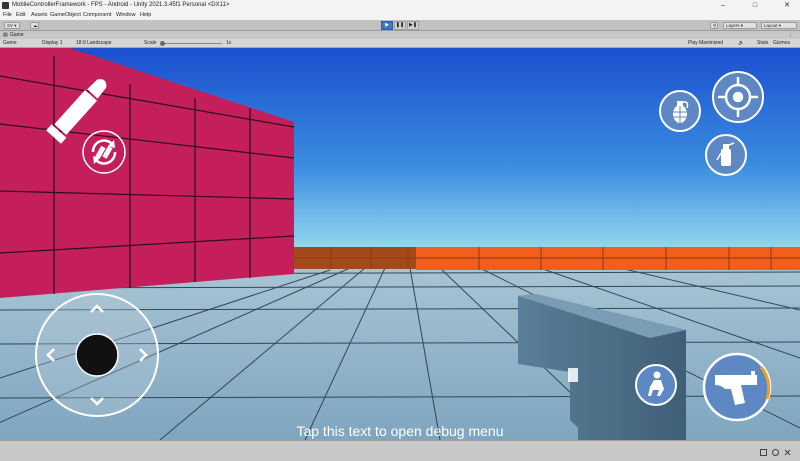  What do you see at coordinates (781, 43) in the screenshot?
I see `gizmos-dropdown: Gizmos` at bounding box center [781, 43].